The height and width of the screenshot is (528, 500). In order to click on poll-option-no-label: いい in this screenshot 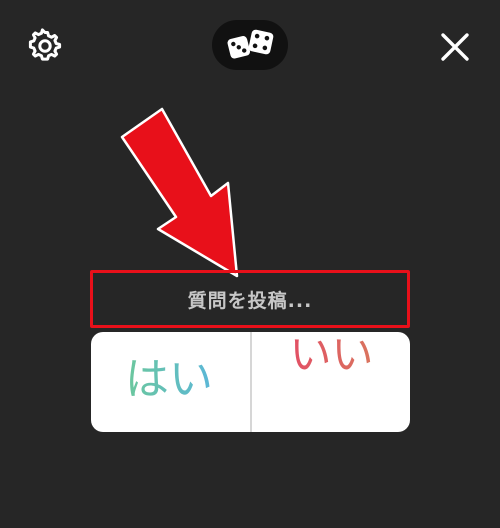, I will do `click(332, 357)`.